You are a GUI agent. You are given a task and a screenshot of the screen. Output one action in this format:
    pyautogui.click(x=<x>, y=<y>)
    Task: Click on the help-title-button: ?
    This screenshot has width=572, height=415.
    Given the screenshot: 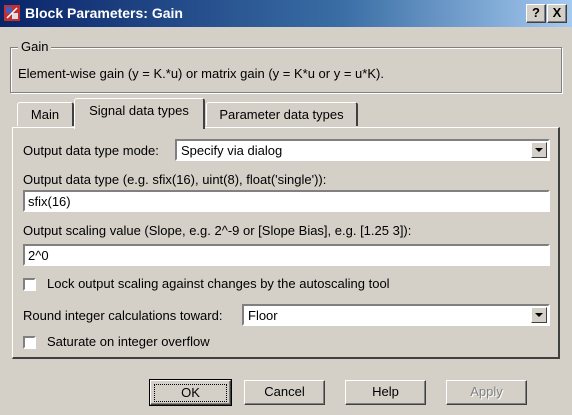 What is the action you would take?
    pyautogui.click(x=536, y=13)
    